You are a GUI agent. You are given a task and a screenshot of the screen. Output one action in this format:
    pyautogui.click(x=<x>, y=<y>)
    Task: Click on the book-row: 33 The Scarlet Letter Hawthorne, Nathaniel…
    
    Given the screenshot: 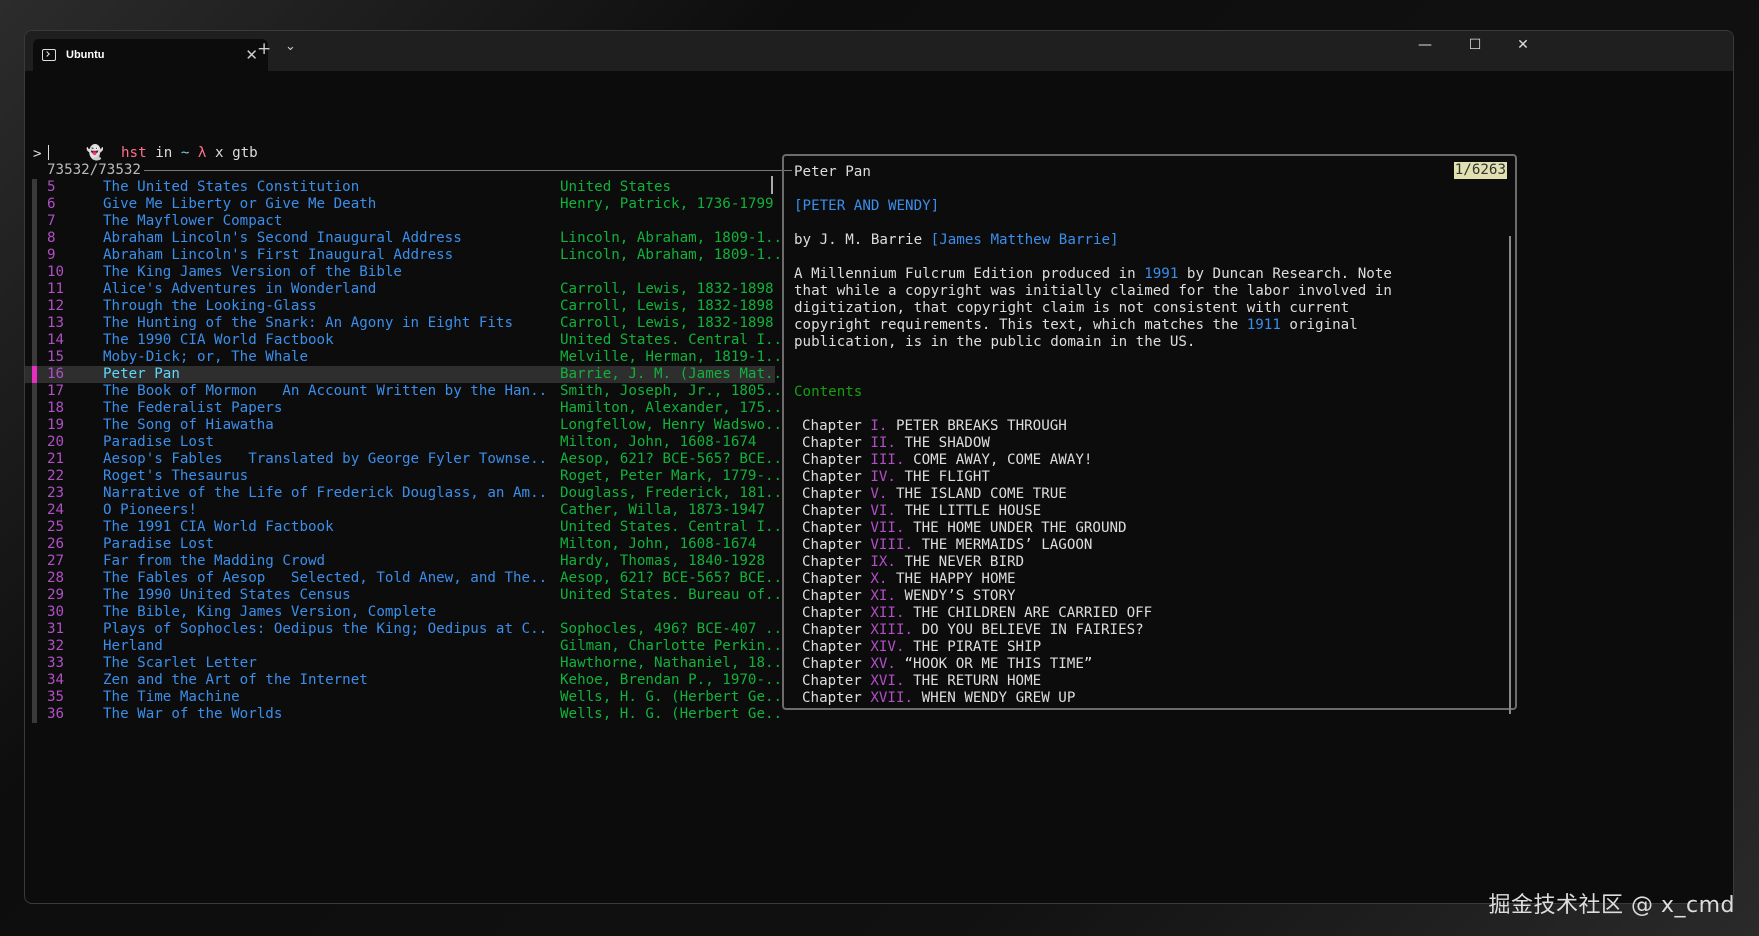 What is the action you would take?
    pyautogui.click(x=403, y=663)
    